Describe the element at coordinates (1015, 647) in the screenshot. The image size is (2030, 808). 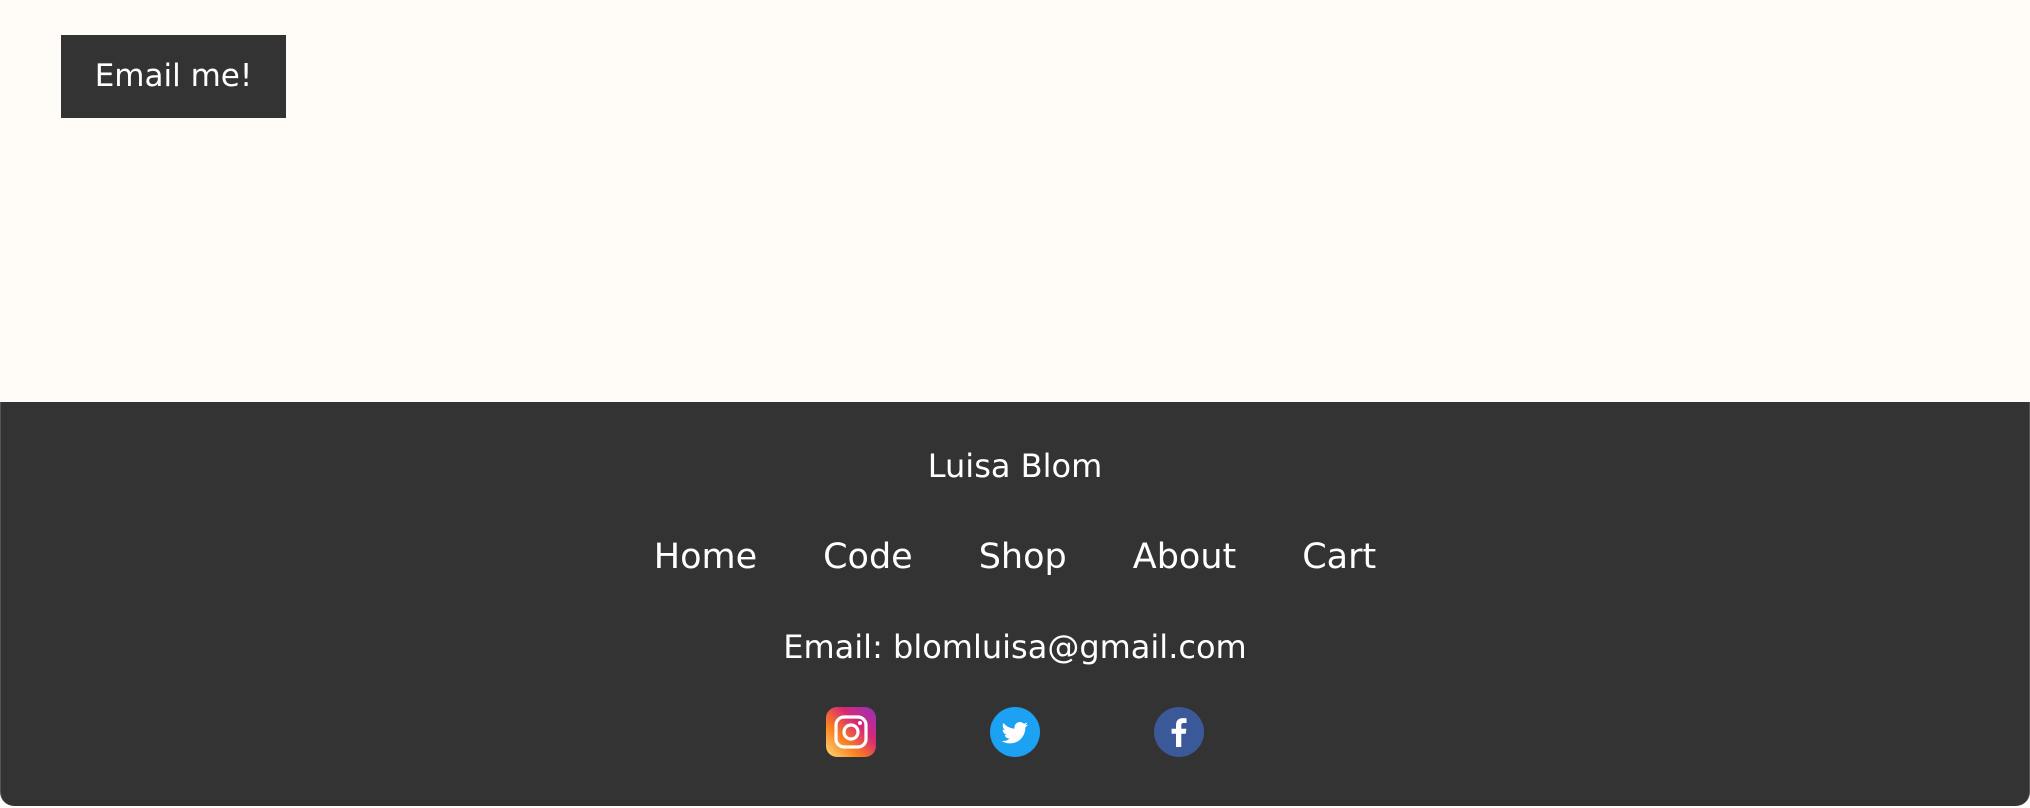
I see `footer-email: Email: blomluisa@gmail.com` at that location.